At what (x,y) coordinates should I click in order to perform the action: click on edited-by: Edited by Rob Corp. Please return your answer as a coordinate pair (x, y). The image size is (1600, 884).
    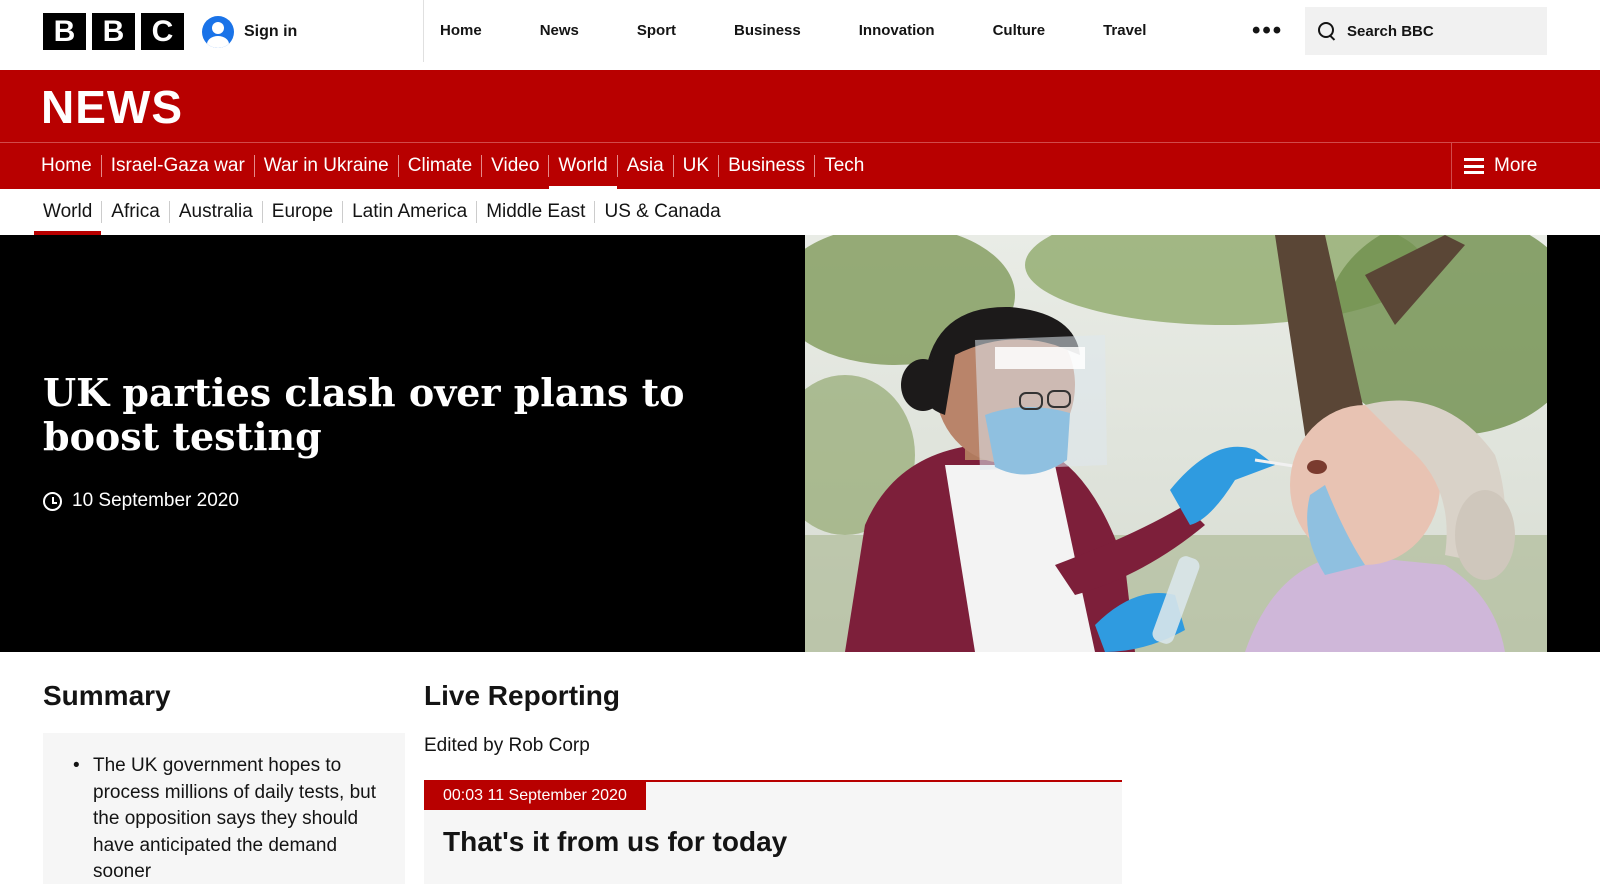
    Looking at the image, I should click on (507, 745).